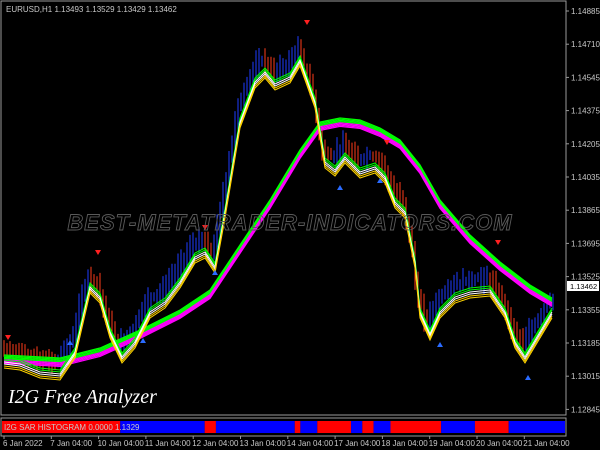  Describe the element at coordinates (585, 343) in the screenshot. I see `price-label: 1.13185` at that location.